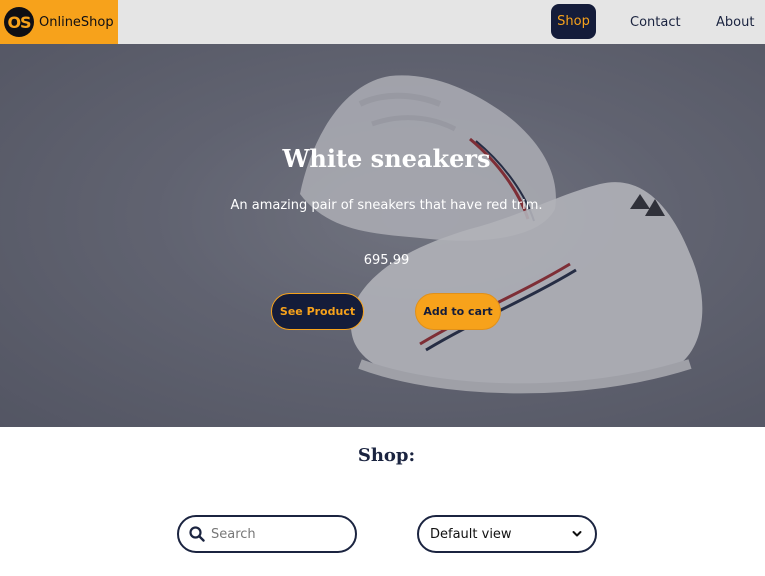 This screenshot has width=765, height=576. Describe the element at coordinates (458, 311) in the screenshot. I see `add-to-cart-button: Add to cart` at that location.